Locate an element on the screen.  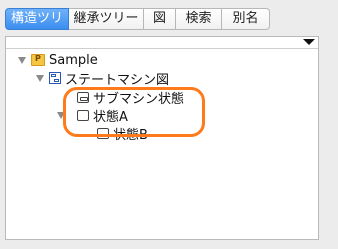
tree-node-label: 状態B is located at coordinates (130, 135).